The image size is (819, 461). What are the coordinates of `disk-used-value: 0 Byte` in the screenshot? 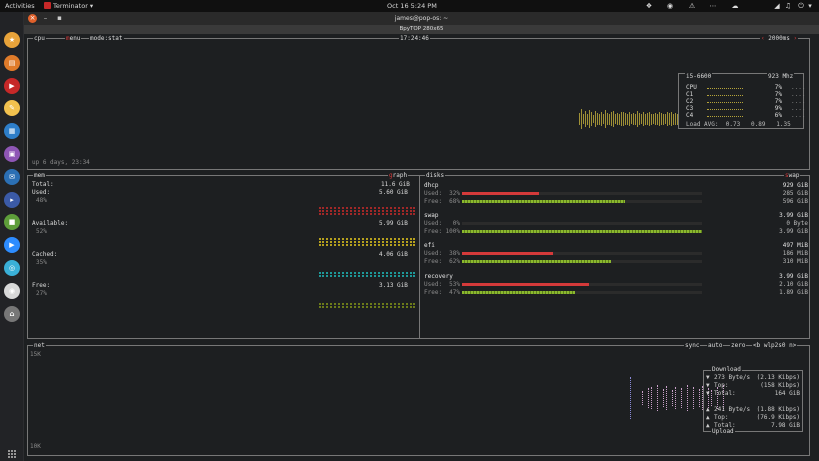 It's located at (797, 223).